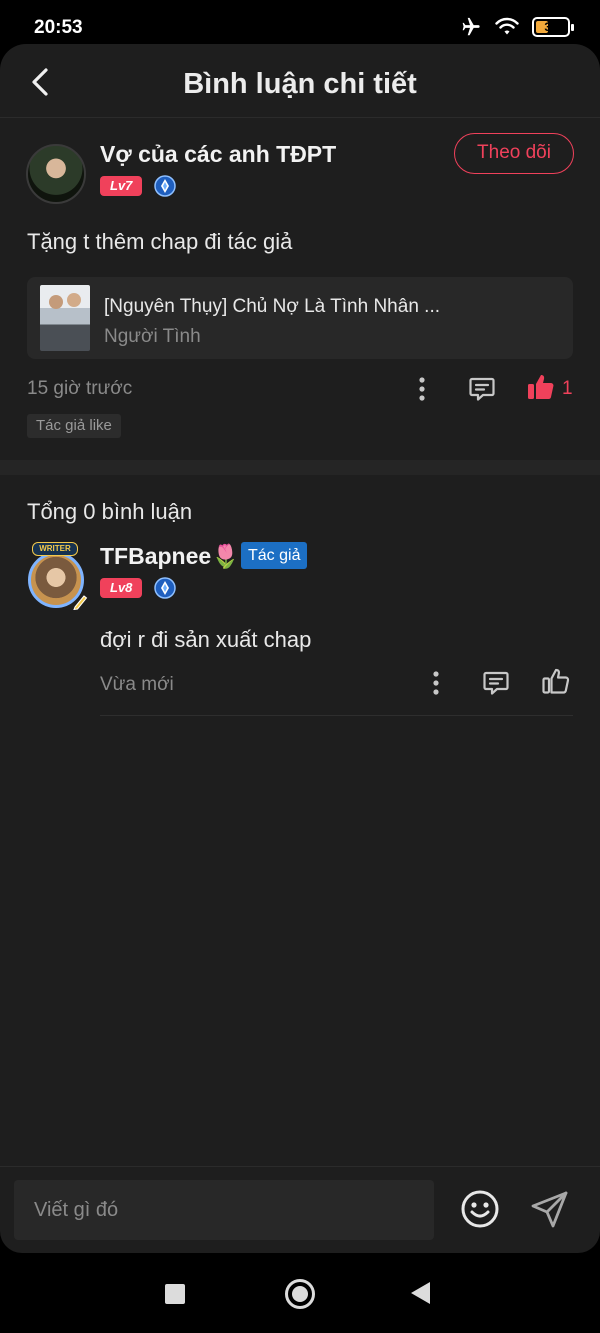 The image size is (600, 1333). What do you see at coordinates (121, 186) in the screenshot?
I see `level-badge: Lv7` at bounding box center [121, 186].